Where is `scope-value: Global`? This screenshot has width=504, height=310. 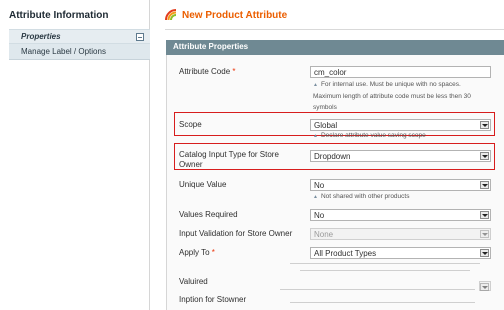 scope-value: Global is located at coordinates (326, 125).